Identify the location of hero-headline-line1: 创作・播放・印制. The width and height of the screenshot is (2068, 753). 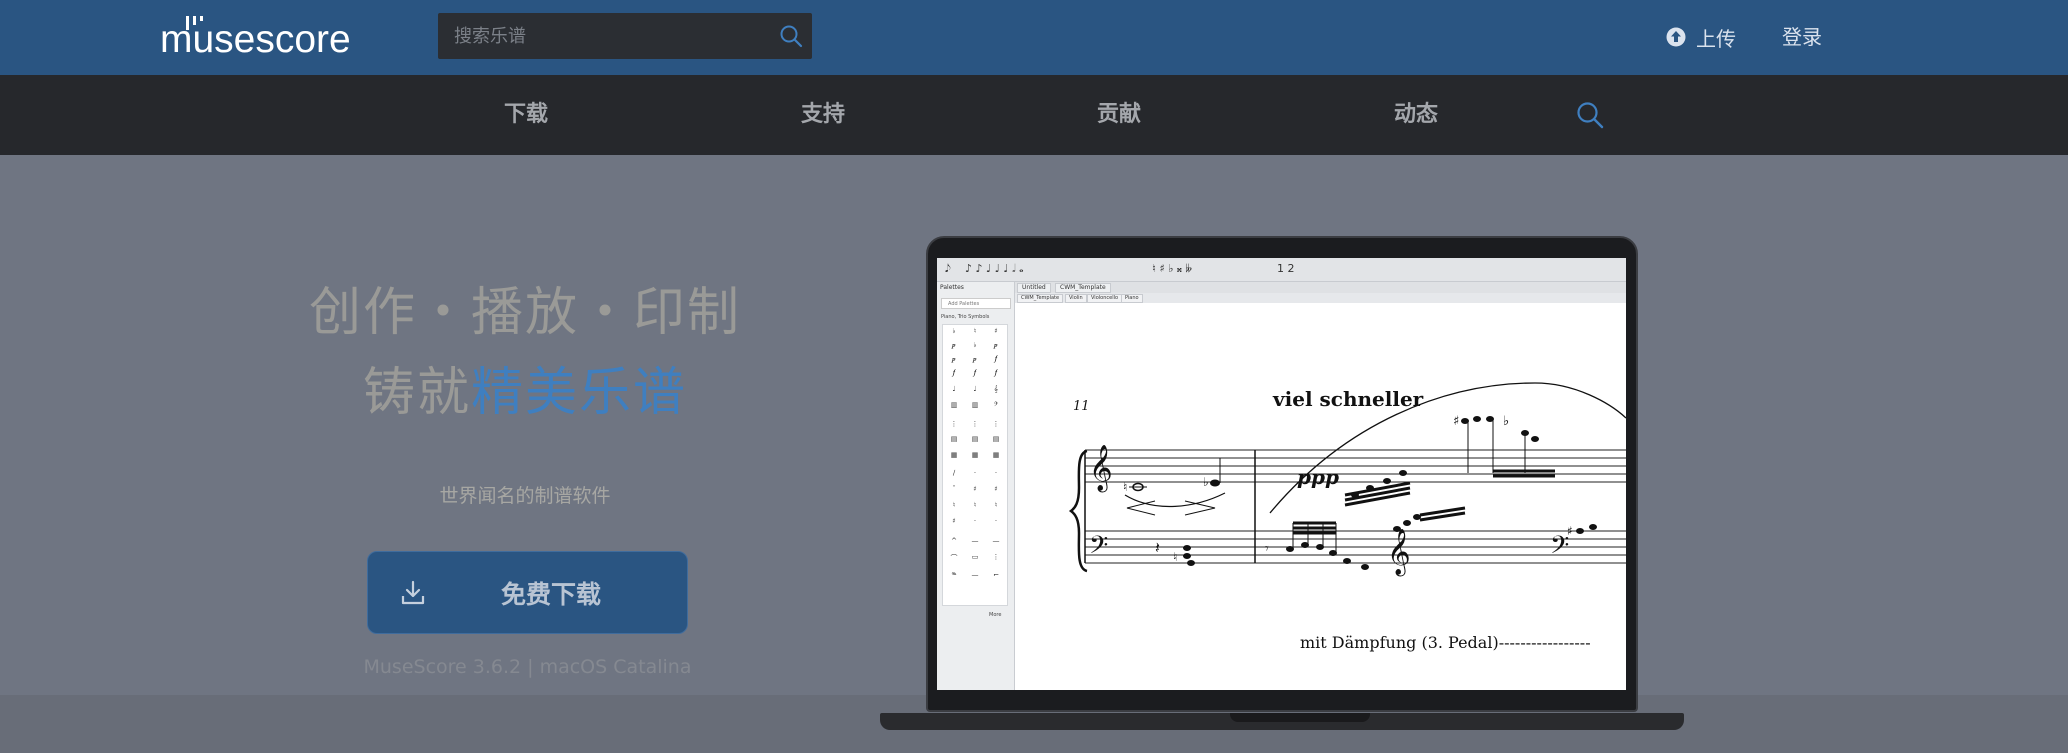
(524, 313).